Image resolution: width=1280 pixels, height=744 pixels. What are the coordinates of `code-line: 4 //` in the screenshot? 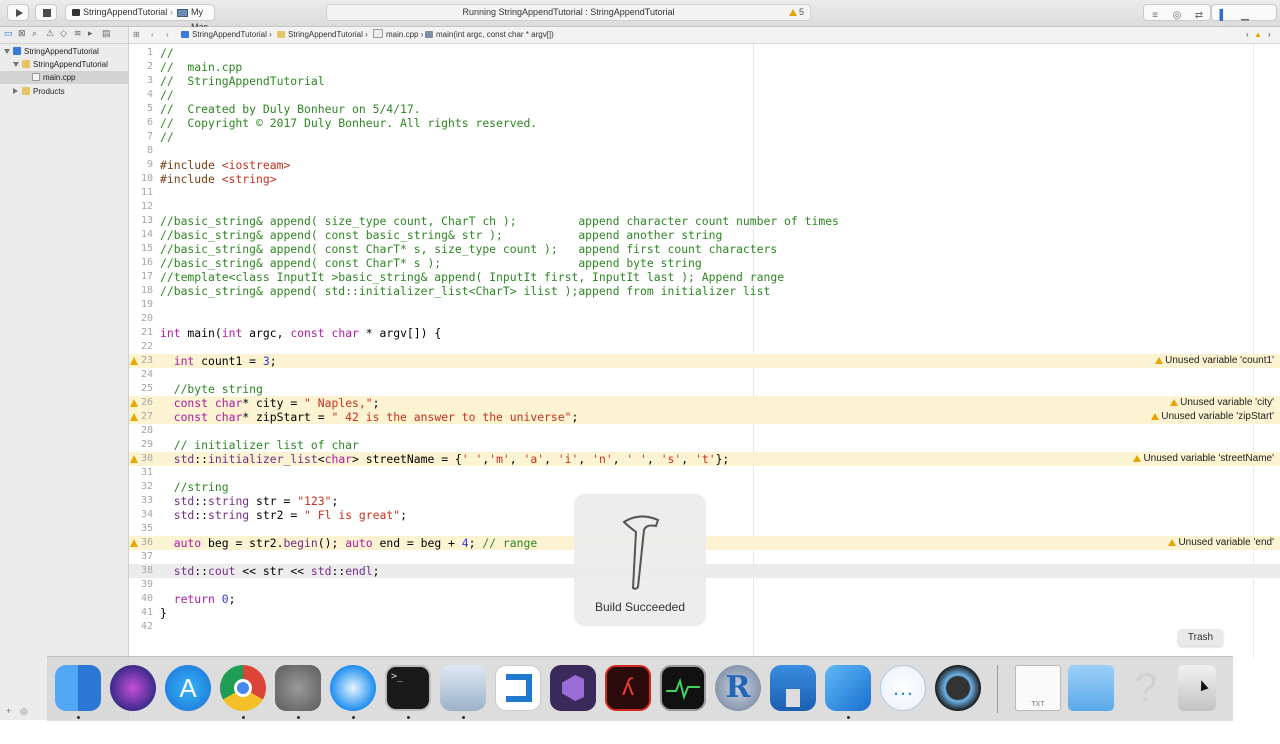 It's located at (704, 95).